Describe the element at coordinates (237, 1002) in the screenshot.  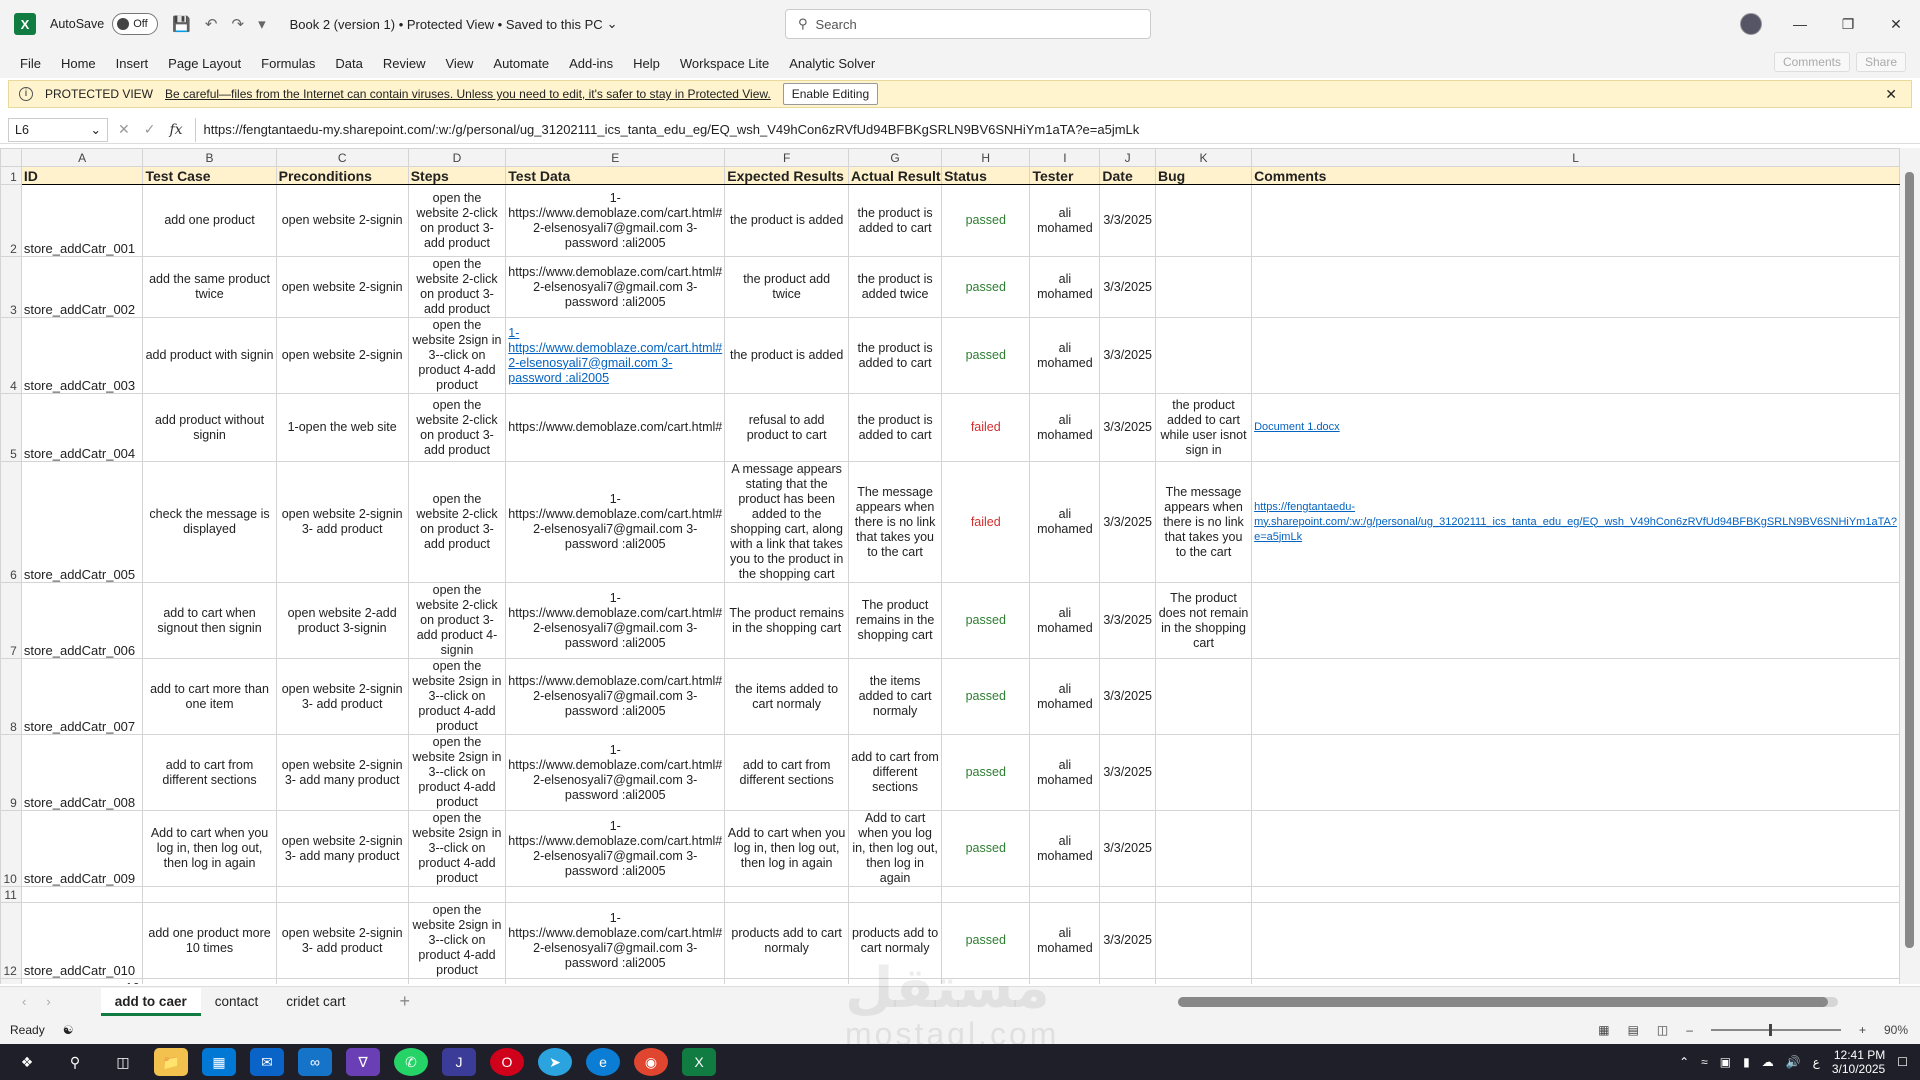
I see `sheet-tab: contact` at that location.